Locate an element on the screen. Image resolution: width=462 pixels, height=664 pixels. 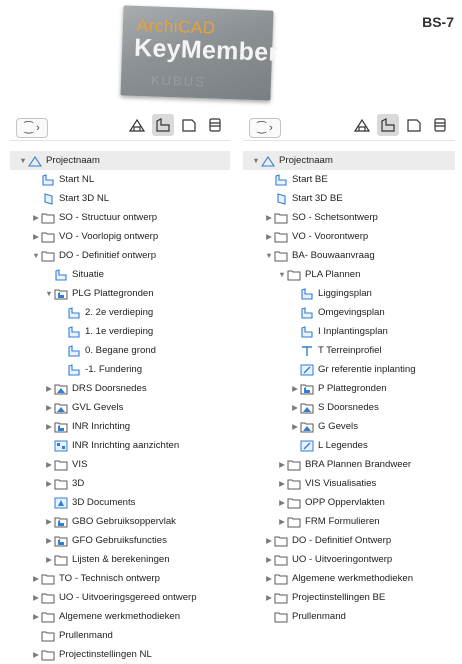
tree-item: ▶ Projectinstellingen BE is located at coordinates (349, 597).